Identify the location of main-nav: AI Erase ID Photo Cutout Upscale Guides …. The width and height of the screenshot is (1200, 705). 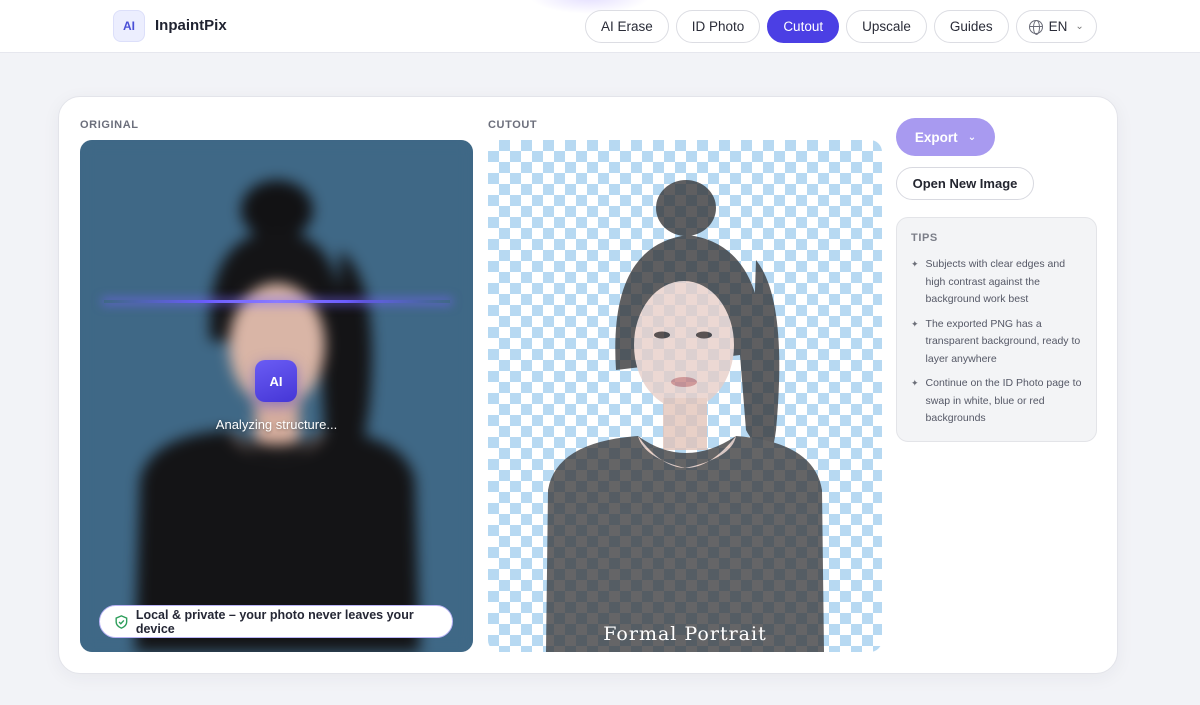
(841, 26).